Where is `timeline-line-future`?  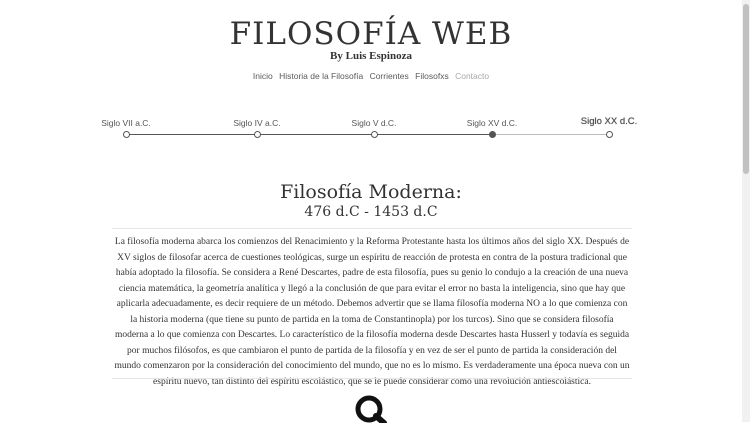 timeline-line-future is located at coordinates (550, 134).